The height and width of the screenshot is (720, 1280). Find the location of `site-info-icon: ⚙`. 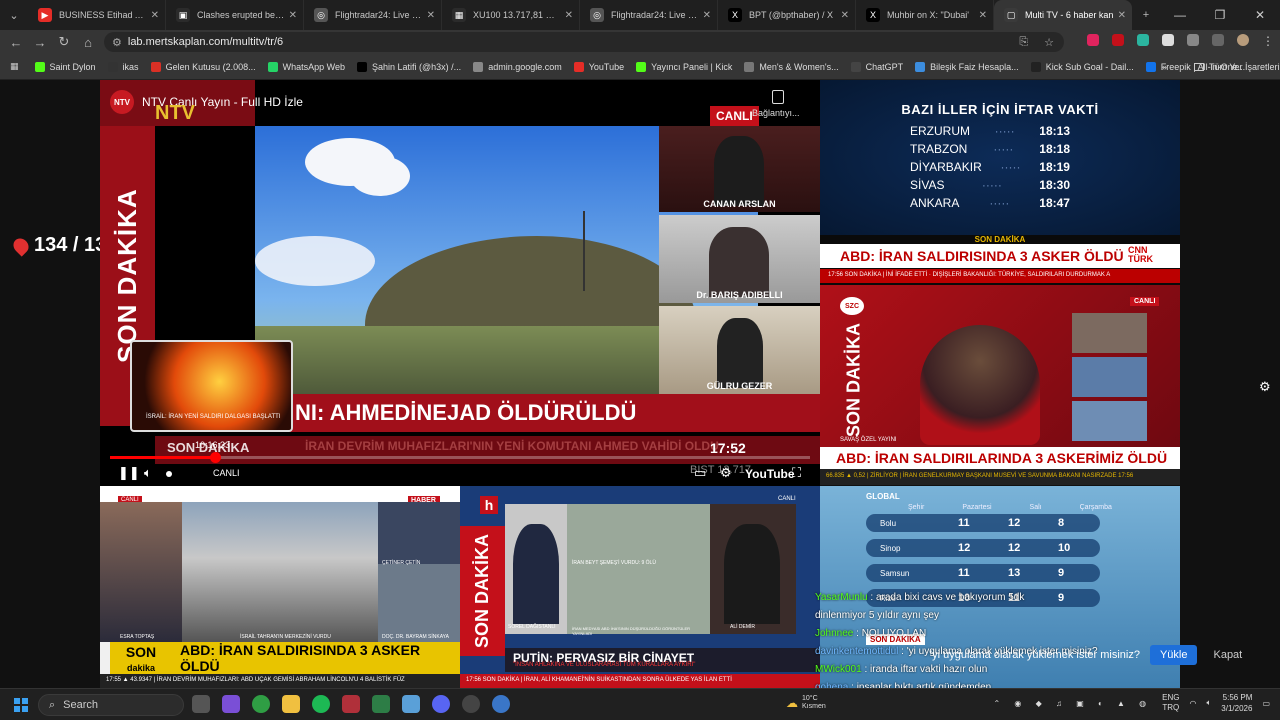

site-info-icon: ⚙ is located at coordinates (117, 42).